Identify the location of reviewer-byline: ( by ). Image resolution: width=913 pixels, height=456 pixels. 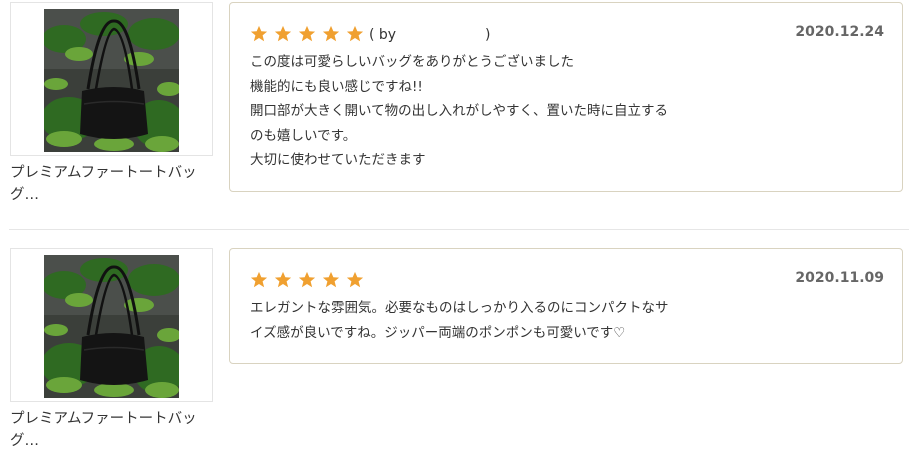
(429, 35).